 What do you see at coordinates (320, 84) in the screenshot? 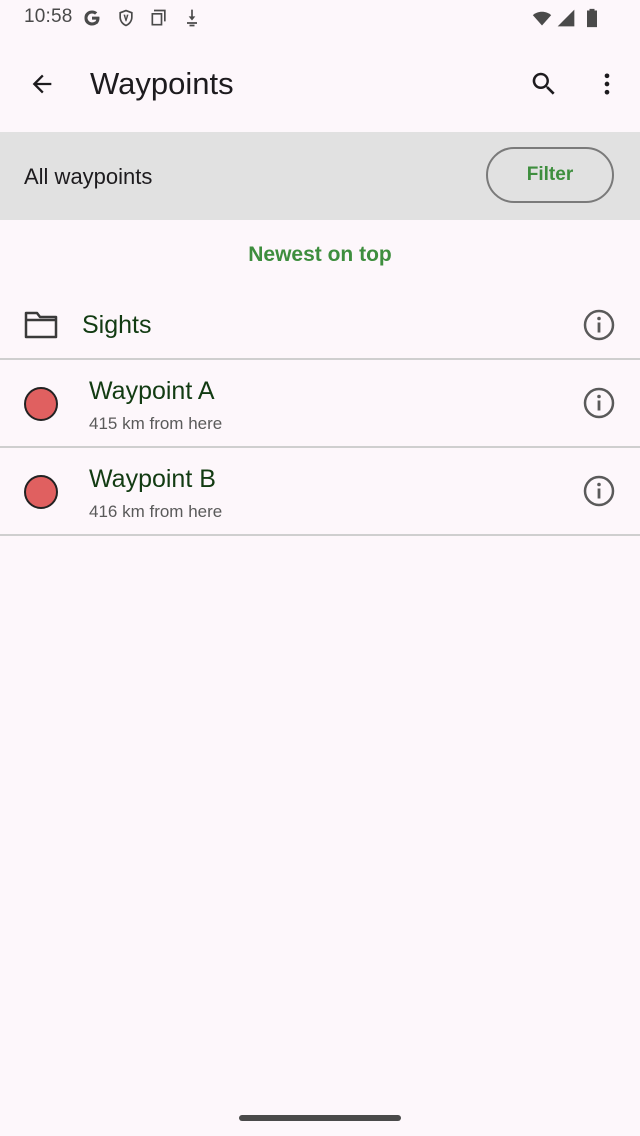
I see `app-bar: Waypoints` at bounding box center [320, 84].